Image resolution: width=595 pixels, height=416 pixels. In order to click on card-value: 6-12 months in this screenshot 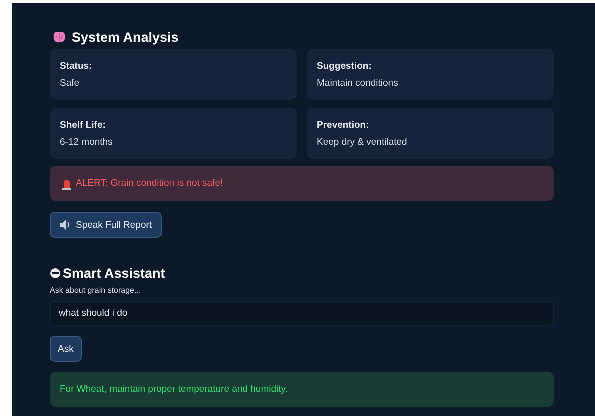, I will do `click(87, 142)`.